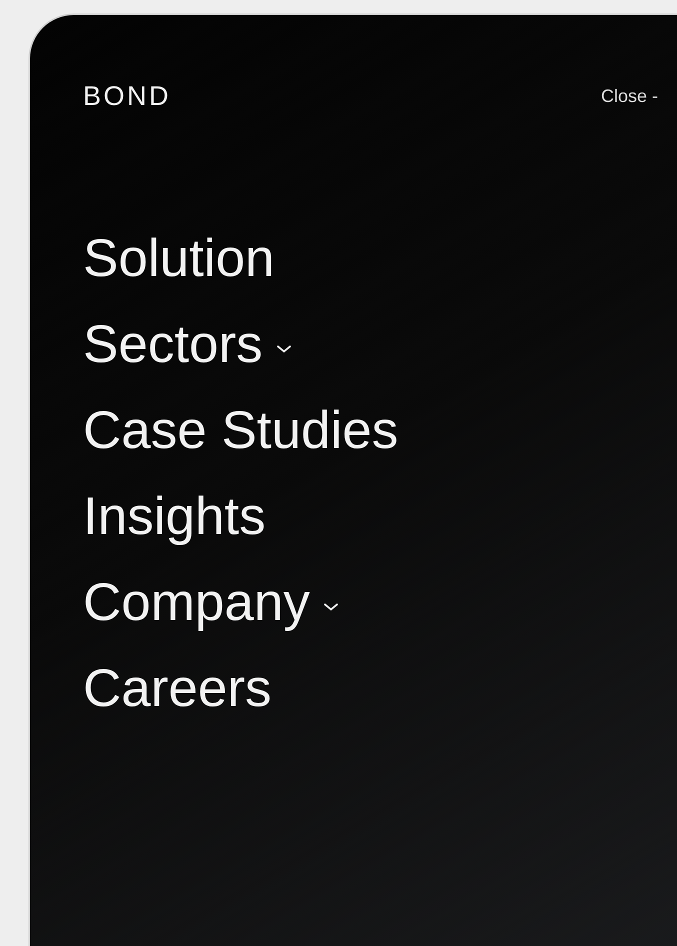 The width and height of the screenshot is (677, 946). What do you see at coordinates (179, 259) in the screenshot?
I see `menu-item: Solution` at bounding box center [179, 259].